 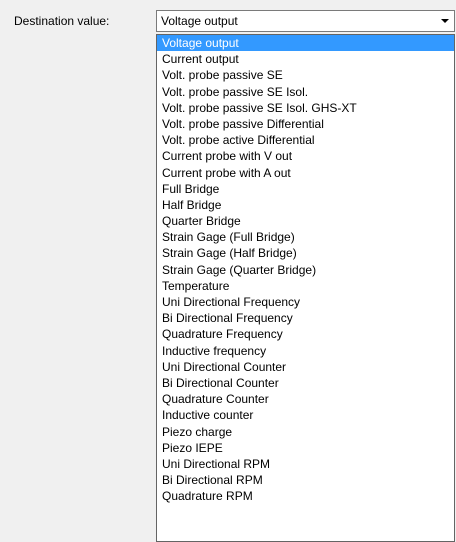 What do you see at coordinates (305, 108) in the screenshot?
I see `dropdown-option: Volt. probe passive SE Isol. GHS-XT` at bounding box center [305, 108].